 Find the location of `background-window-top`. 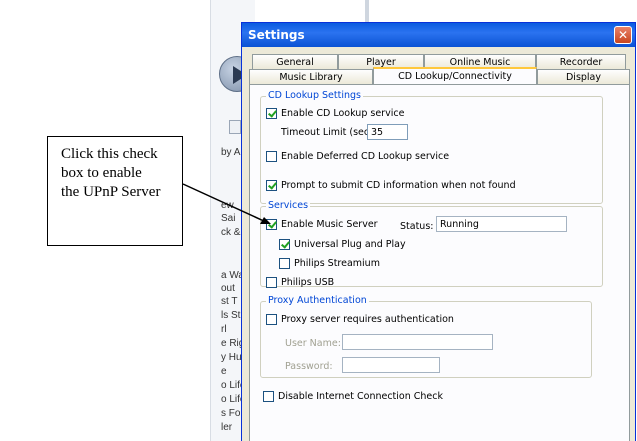

background-window-top is located at coordinates (446, 11).